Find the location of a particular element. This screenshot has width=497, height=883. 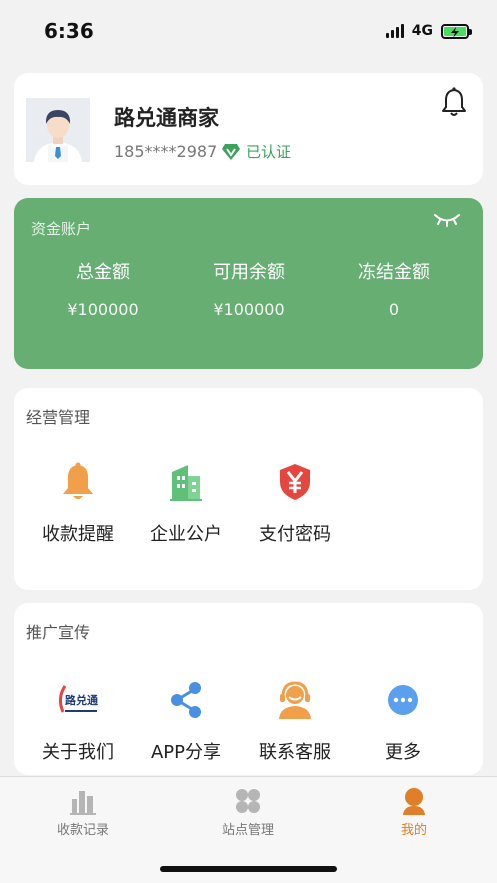

more-label: 更多 is located at coordinates (403, 752).